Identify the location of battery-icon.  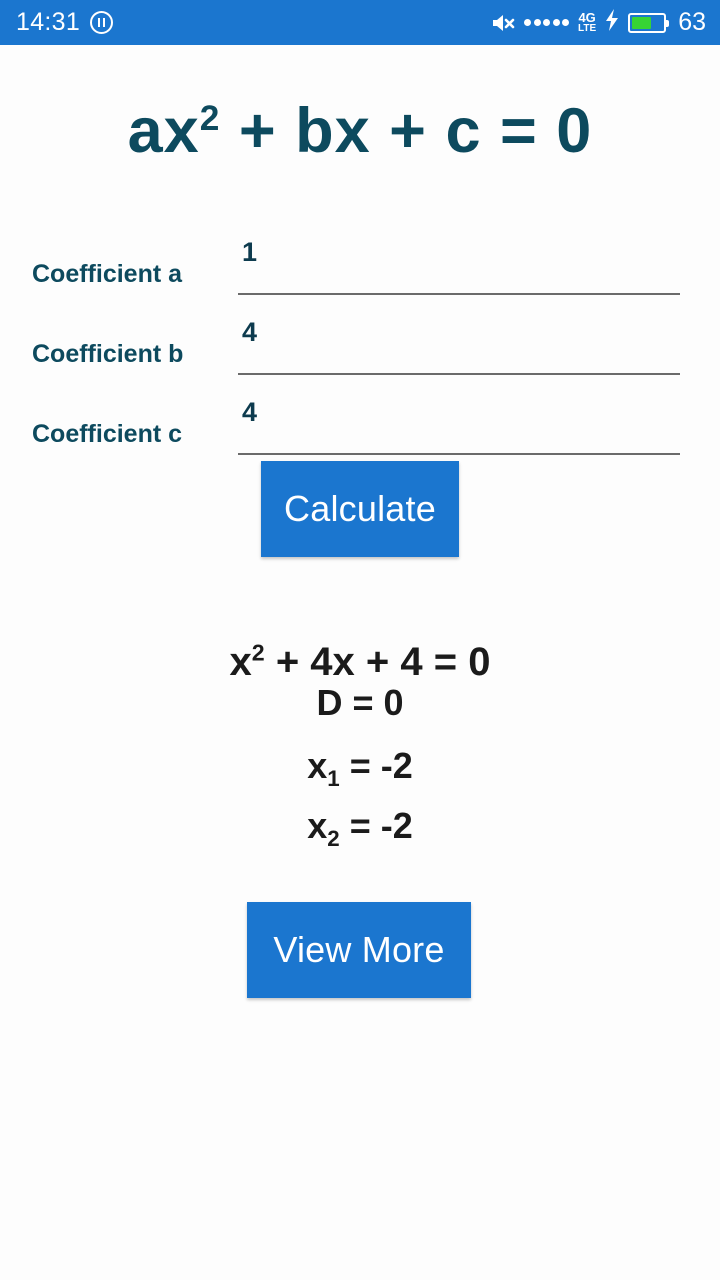
(649, 22).